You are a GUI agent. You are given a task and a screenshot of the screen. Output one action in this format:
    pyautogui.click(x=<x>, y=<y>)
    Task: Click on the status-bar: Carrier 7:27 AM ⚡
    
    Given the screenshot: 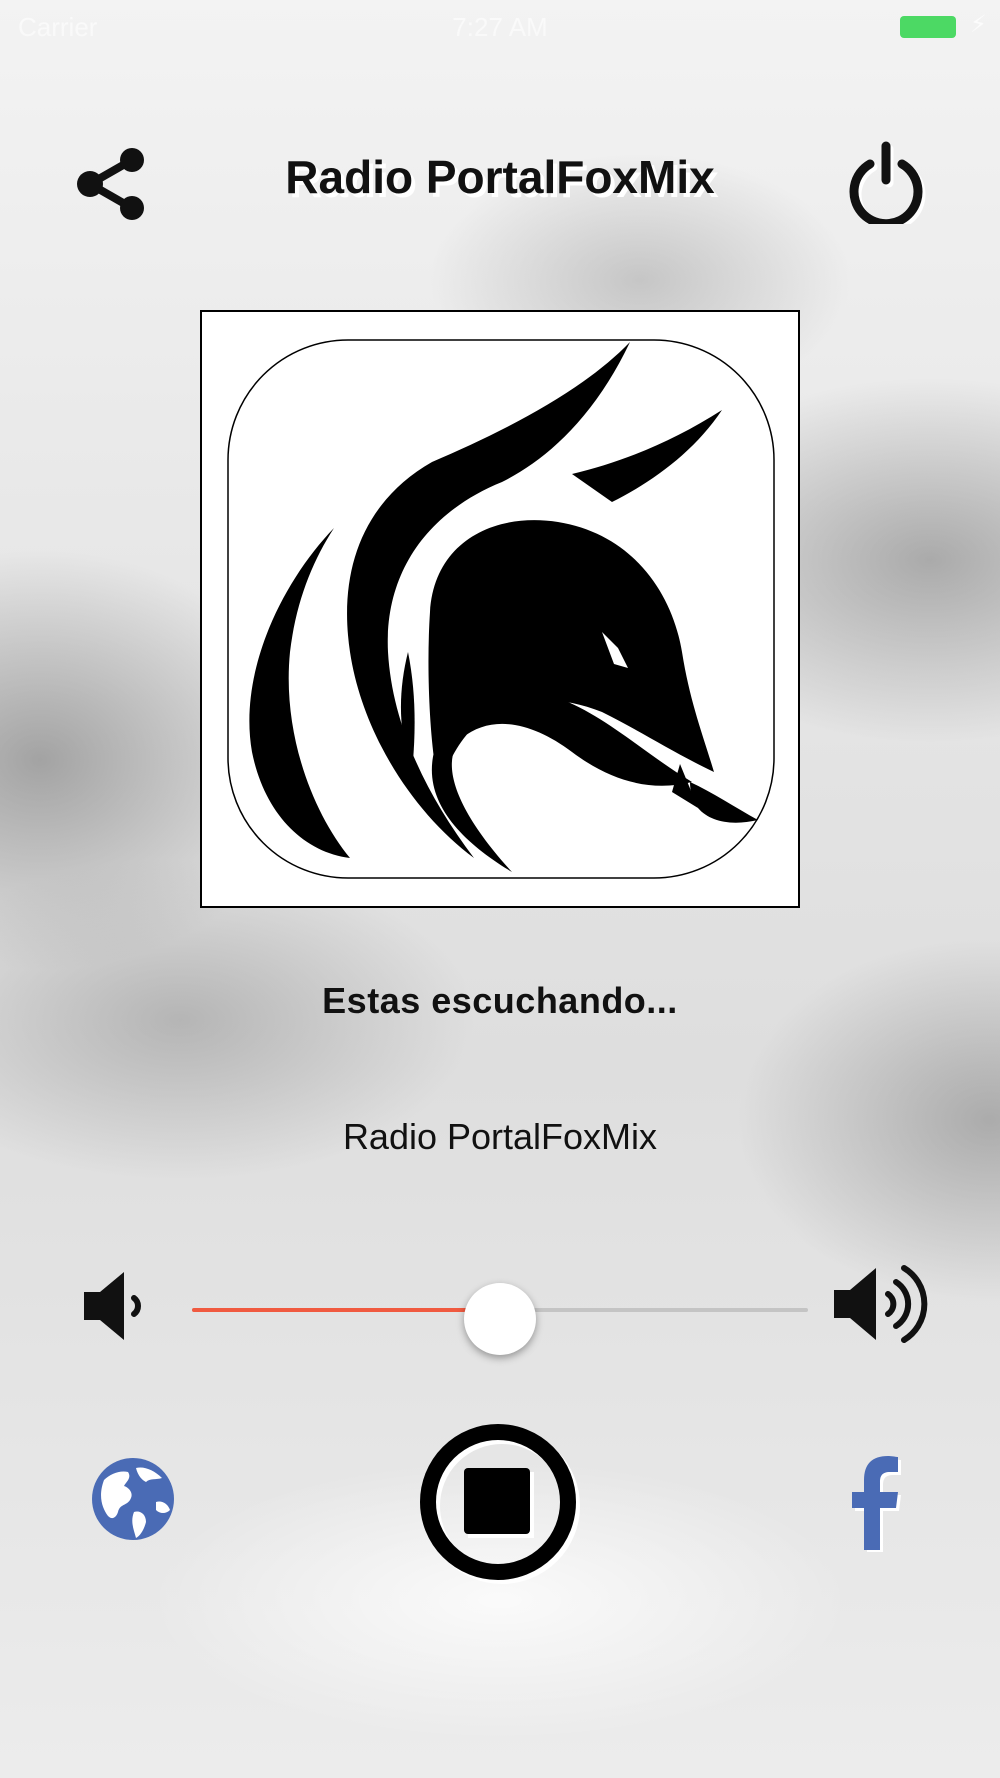 What is the action you would take?
    pyautogui.click(x=500, y=25)
    